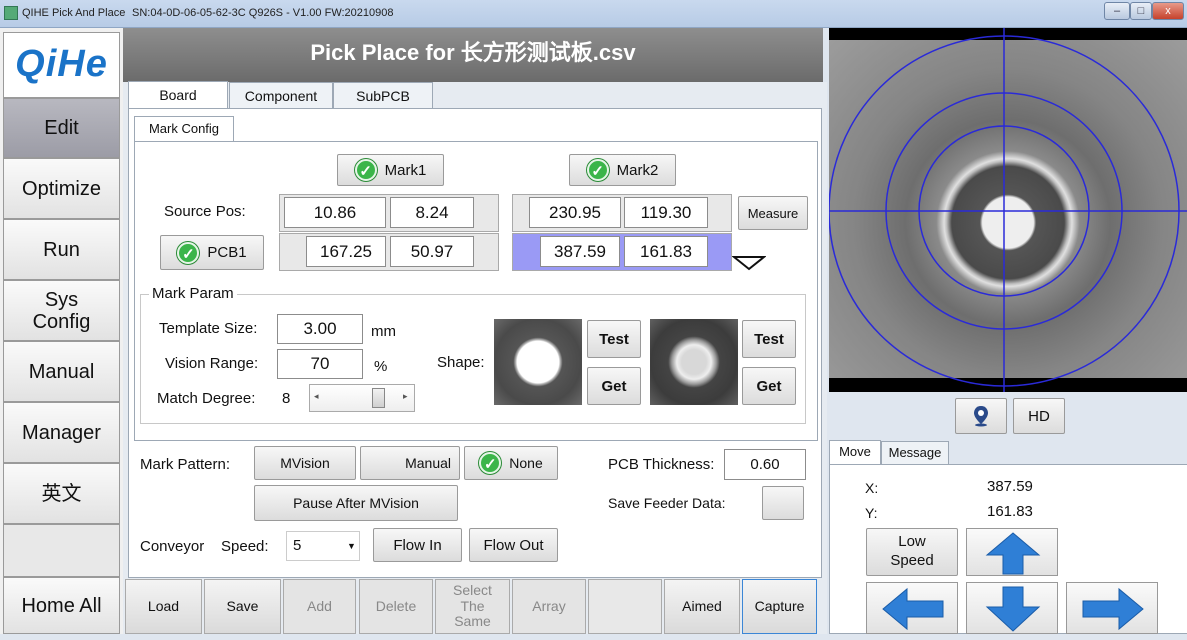 This screenshot has width=1187, height=640. What do you see at coordinates (281, 96) in the screenshot?
I see `tab-component: Component` at bounding box center [281, 96].